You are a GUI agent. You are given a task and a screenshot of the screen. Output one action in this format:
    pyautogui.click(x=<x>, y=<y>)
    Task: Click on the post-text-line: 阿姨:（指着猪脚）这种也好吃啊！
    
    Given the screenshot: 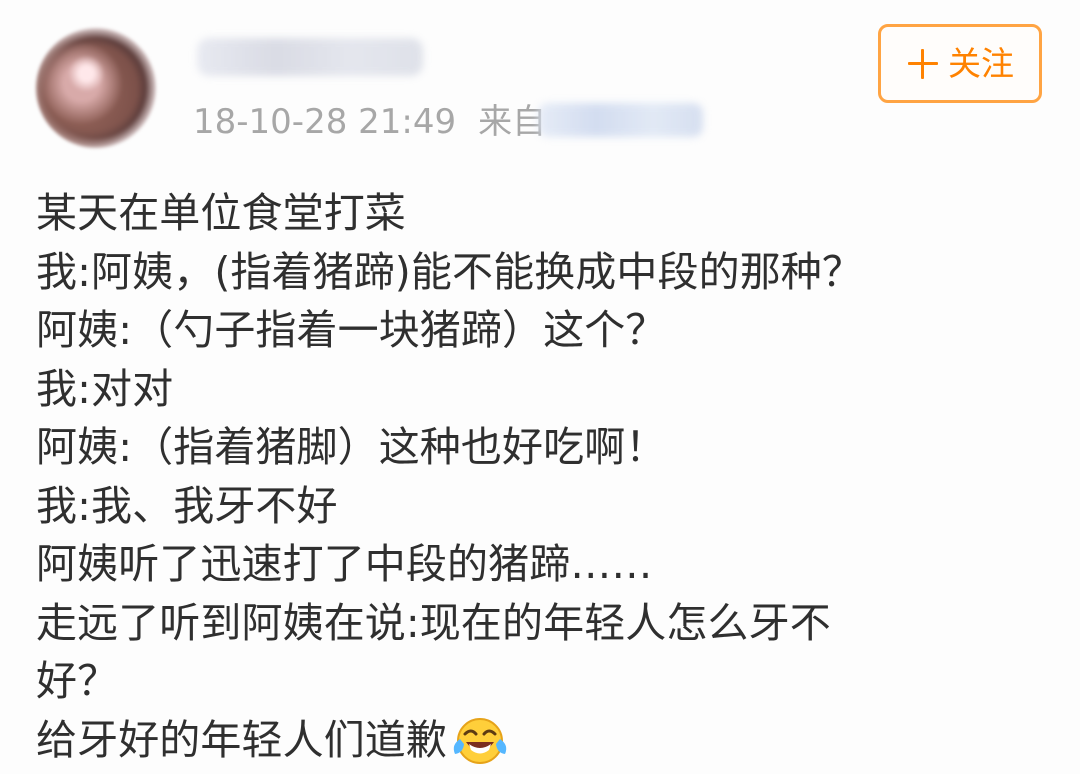 What is the action you would take?
    pyautogui.click(x=541, y=447)
    